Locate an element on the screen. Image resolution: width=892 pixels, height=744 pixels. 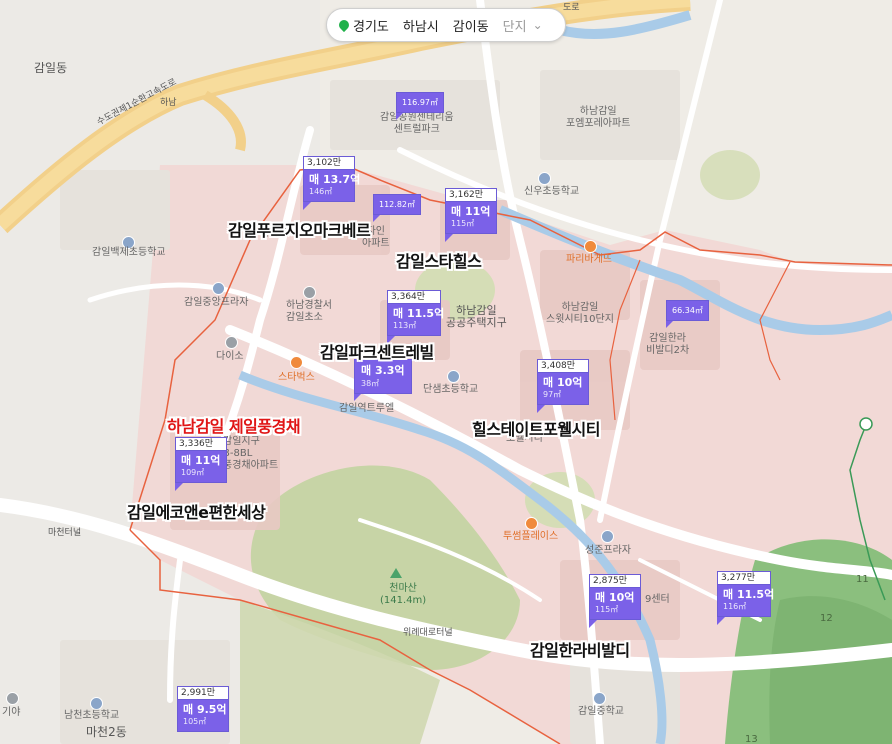
complex-select: 단지 is located at coordinates (515, 25).